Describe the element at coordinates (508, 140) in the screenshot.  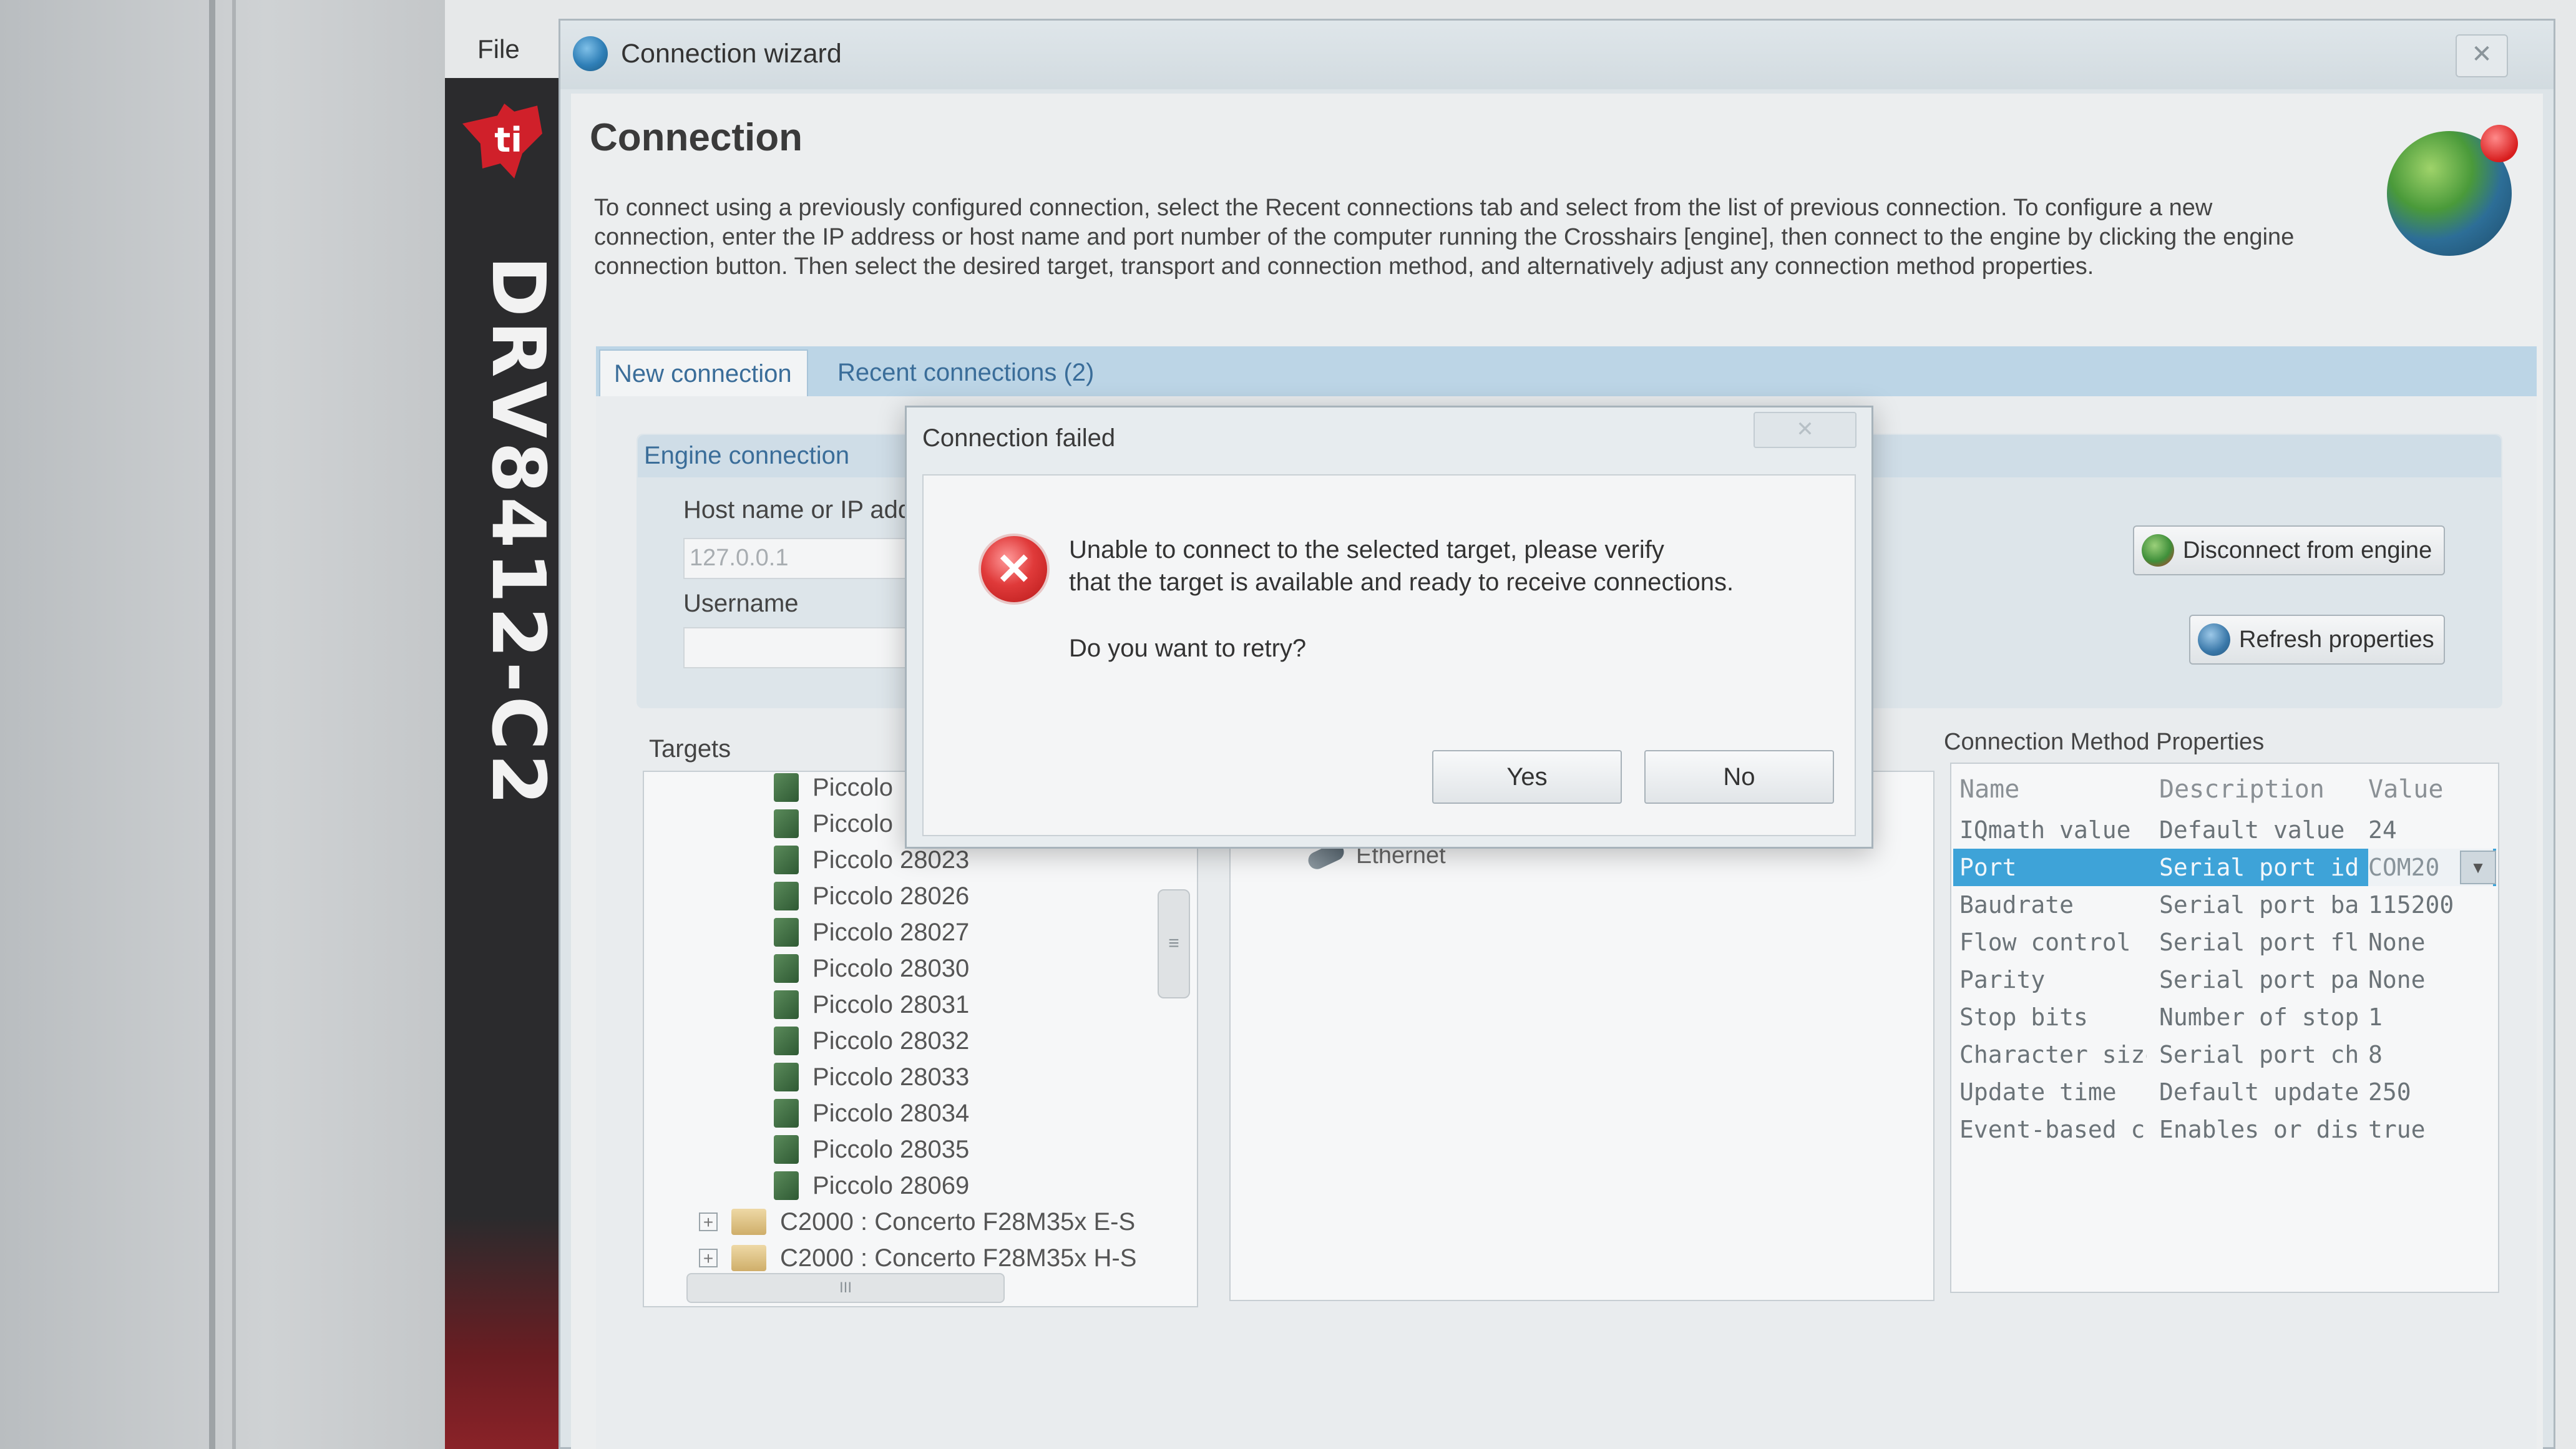
I see `svg-text: ti` at that location.